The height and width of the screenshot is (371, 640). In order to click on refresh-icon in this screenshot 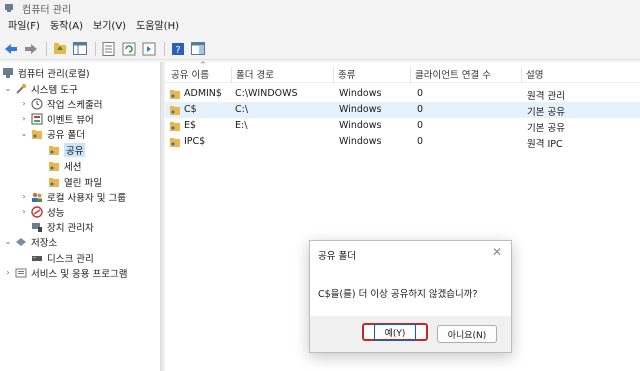, I will do `click(128, 48)`.